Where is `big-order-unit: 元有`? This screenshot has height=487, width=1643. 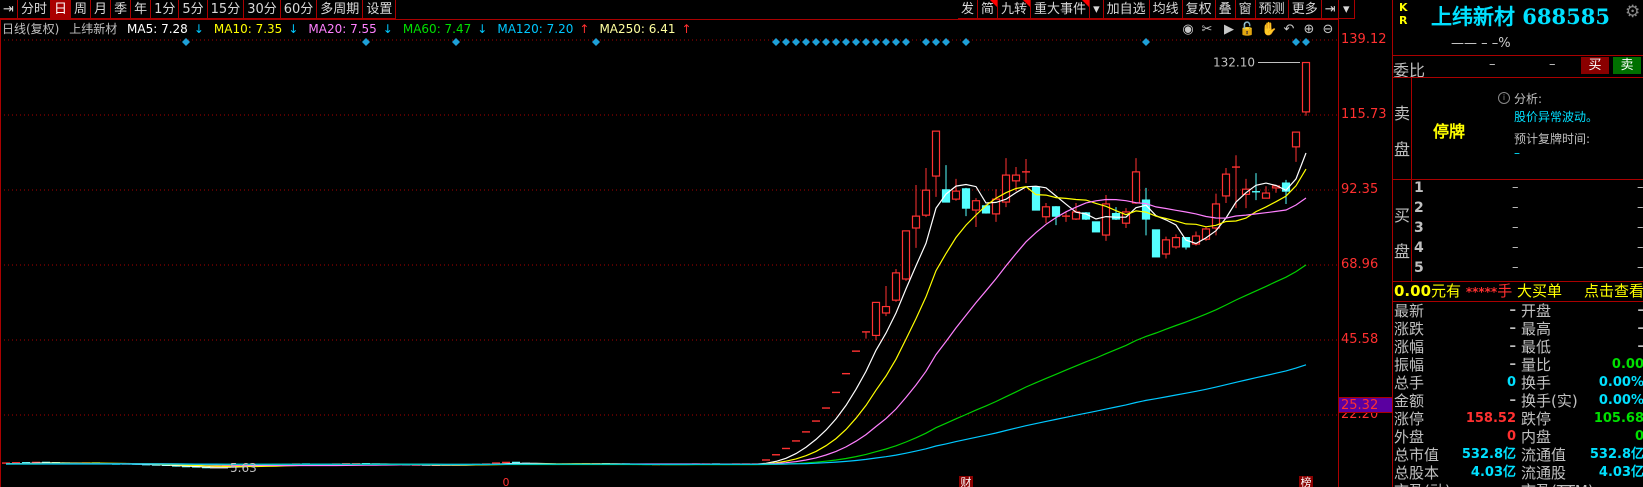
big-order-unit: 元有 is located at coordinates (1446, 291).